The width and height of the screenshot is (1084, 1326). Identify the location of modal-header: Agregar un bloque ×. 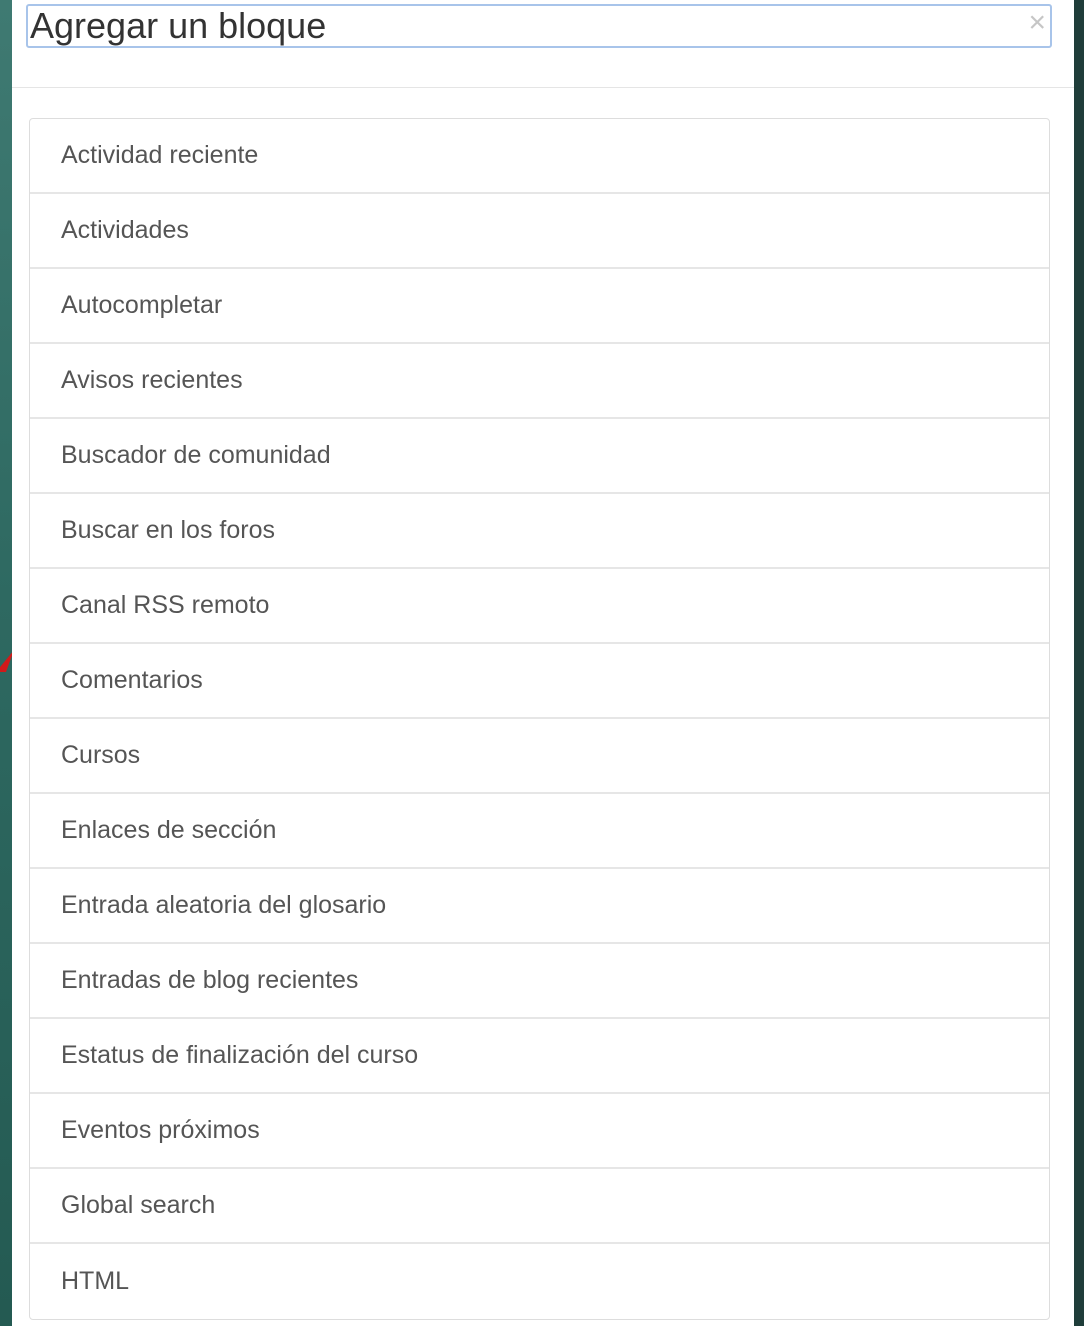
(543, 44).